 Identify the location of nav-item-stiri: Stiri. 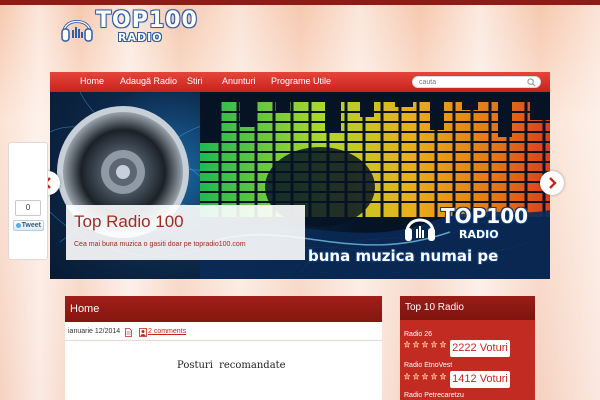
(195, 81).